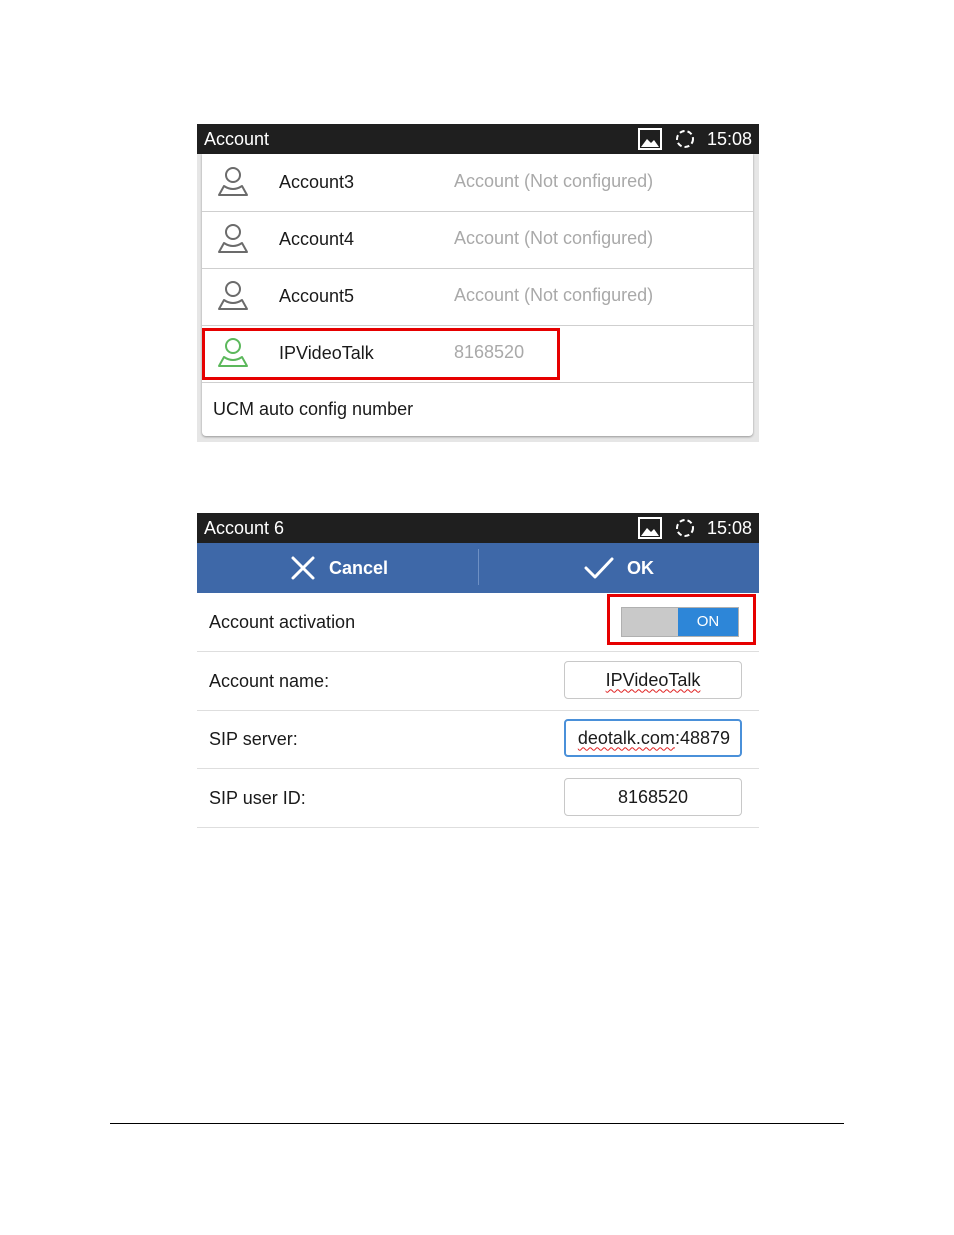 Image resolution: width=954 pixels, height=1235 pixels. What do you see at coordinates (478, 528) in the screenshot?
I see `status-bar: Account 6 15:08` at bounding box center [478, 528].